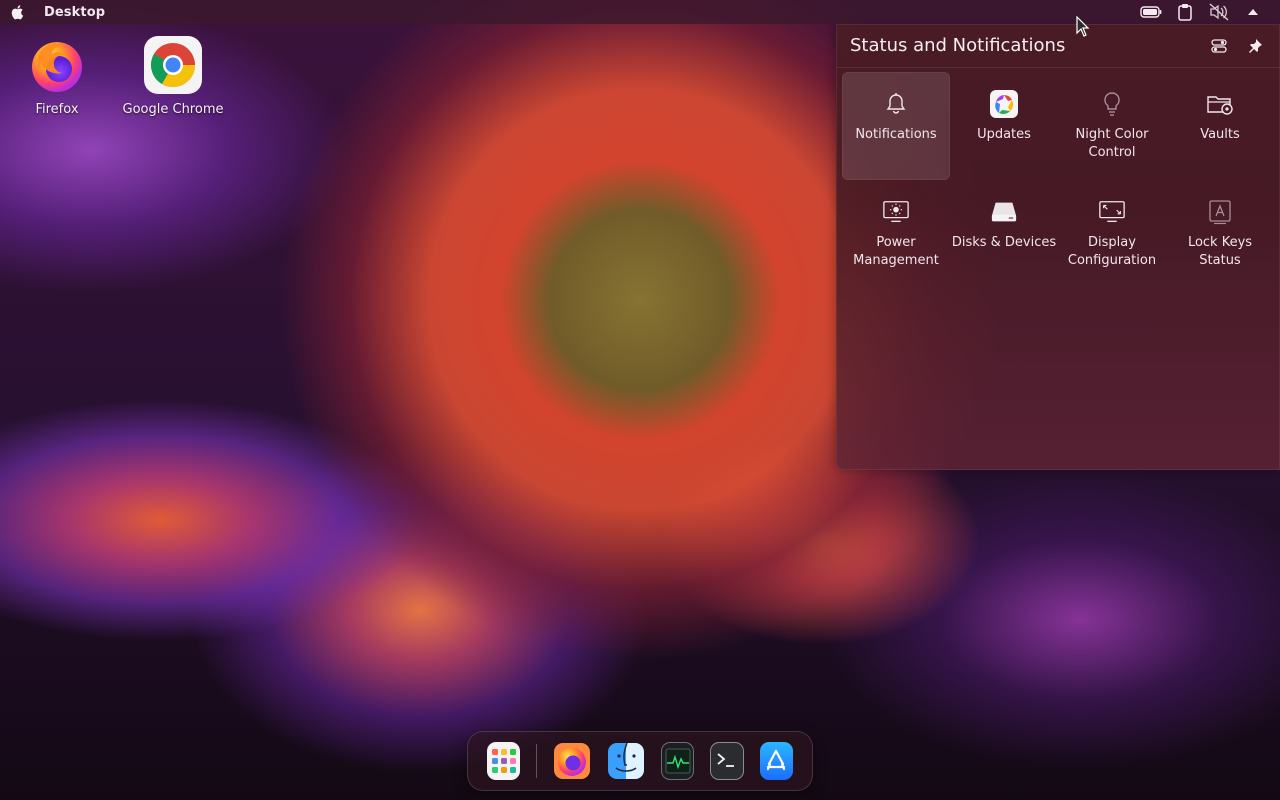 The image size is (1280, 800). What do you see at coordinates (896, 212) in the screenshot?
I see `power-management-icon` at bounding box center [896, 212].